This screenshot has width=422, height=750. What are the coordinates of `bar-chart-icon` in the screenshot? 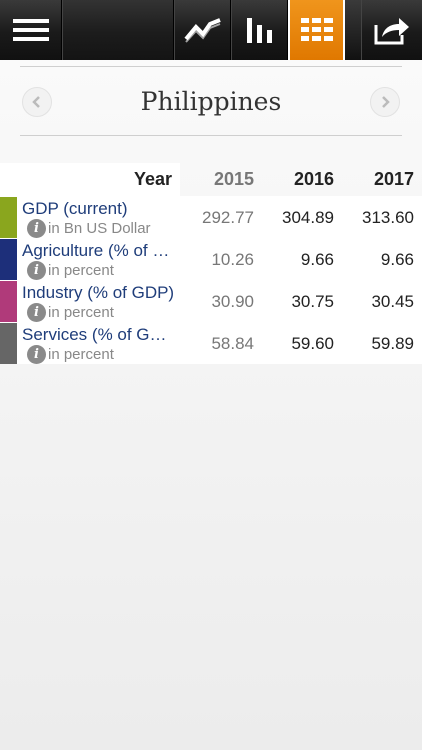 It's located at (259, 30).